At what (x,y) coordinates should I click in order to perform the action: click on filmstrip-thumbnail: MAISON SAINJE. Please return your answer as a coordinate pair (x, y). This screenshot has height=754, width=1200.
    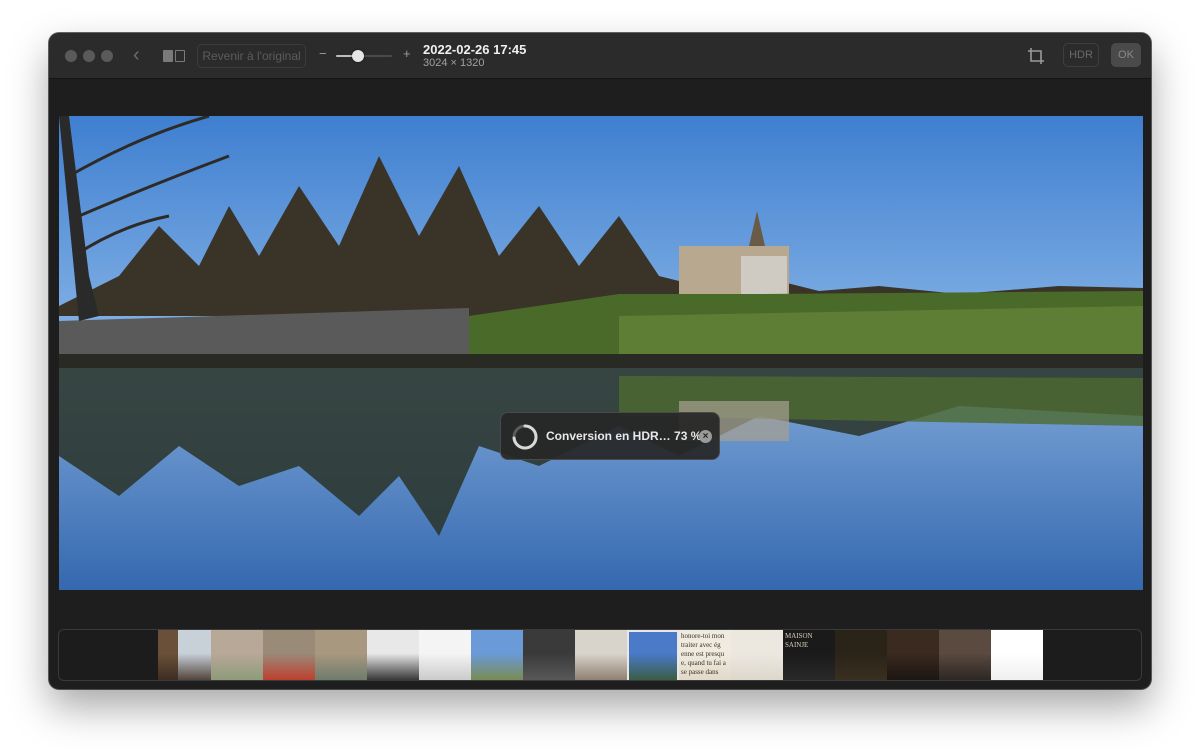
    Looking at the image, I should click on (809, 655).